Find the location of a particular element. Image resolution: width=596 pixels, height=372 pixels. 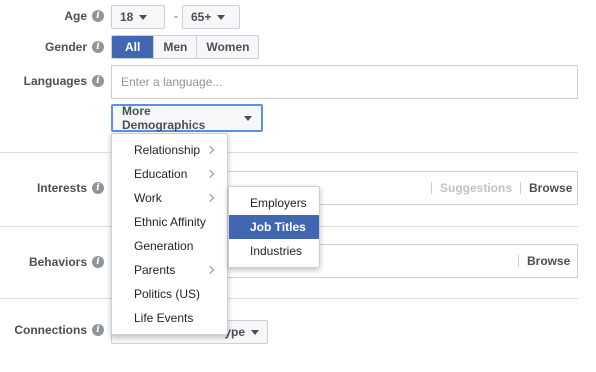

menu-item-label: Life Events is located at coordinates (164, 318).